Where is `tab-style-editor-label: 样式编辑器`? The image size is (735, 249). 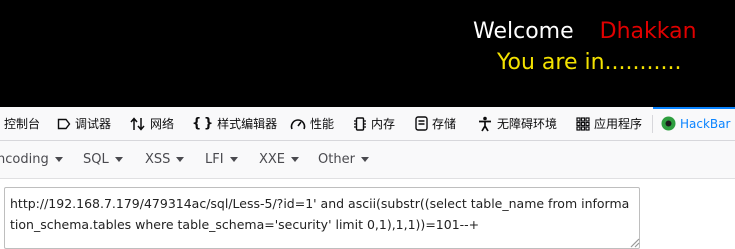 tab-style-editor-label: 样式编辑器 is located at coordinates (247, 124).